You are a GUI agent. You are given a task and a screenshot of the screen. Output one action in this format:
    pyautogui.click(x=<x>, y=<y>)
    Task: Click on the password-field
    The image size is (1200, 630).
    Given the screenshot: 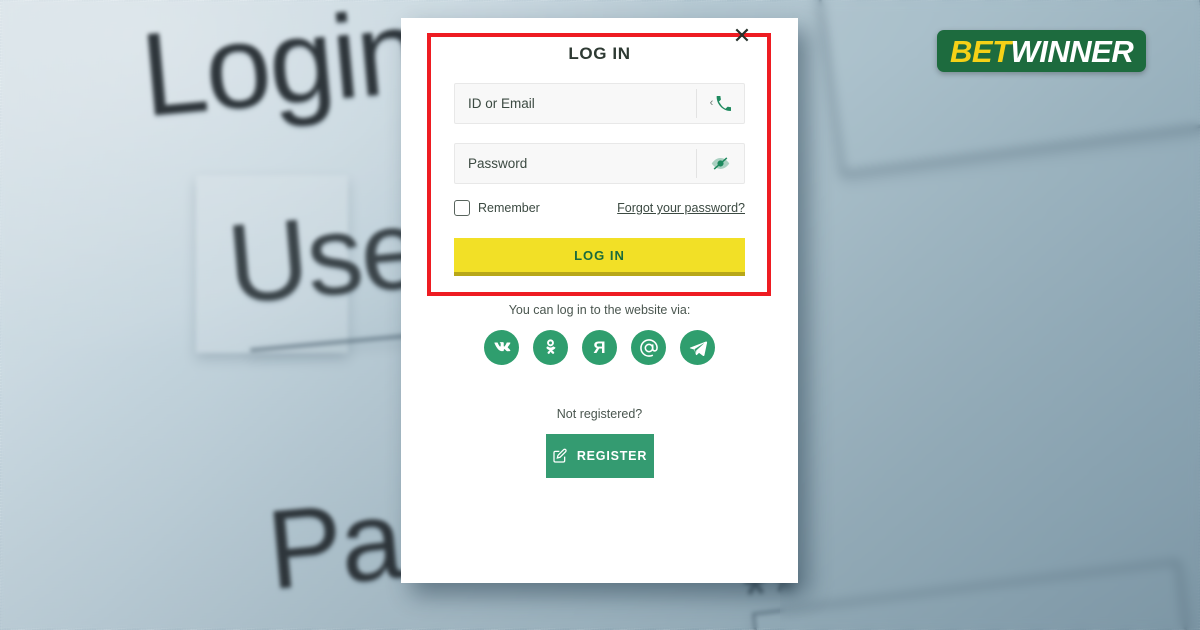 What is the action you would take?
    pyautogui.click(x=599, y=163)
    